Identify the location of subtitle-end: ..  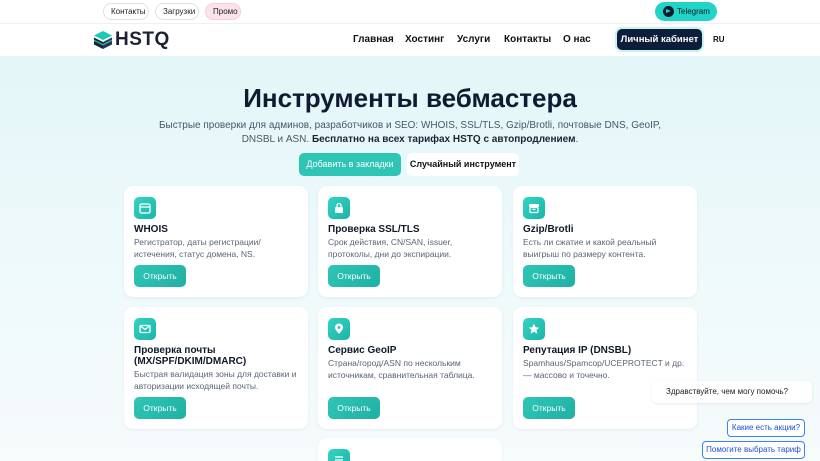
(577, 139).